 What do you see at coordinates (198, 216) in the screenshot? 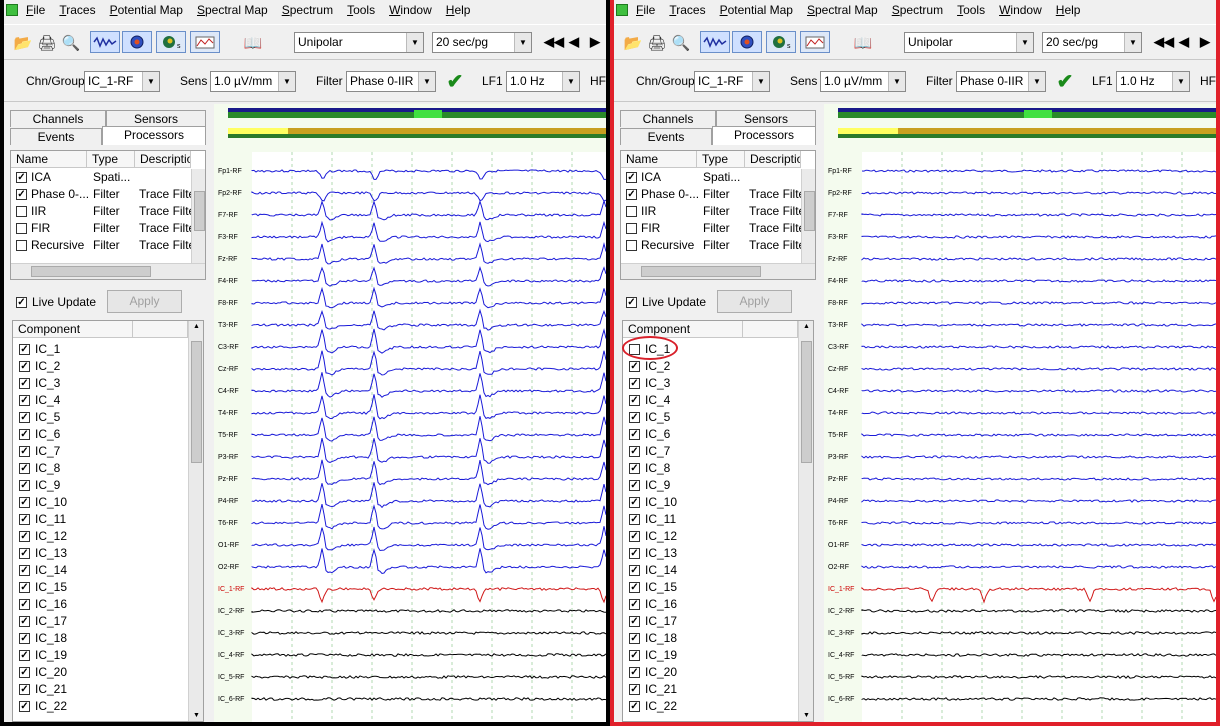
I see `processors-scrollbar` at bounding box center [198, 216].